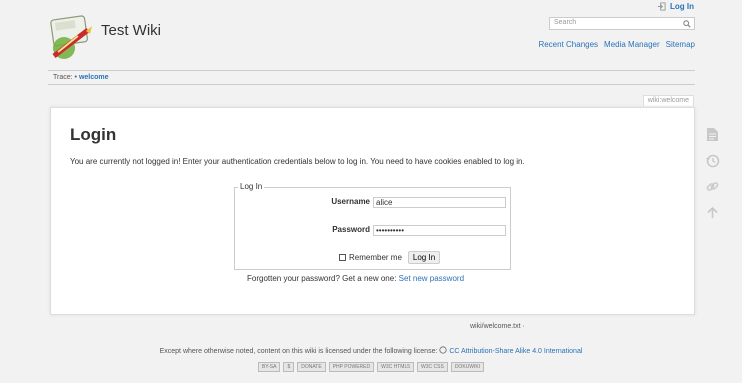 This screenshot has width=742, height=383. What do you see at coordinates (568, 44) in the screenshot?
I see `recent-changes-link: Recent Changes` at bounding box center [568, 44].